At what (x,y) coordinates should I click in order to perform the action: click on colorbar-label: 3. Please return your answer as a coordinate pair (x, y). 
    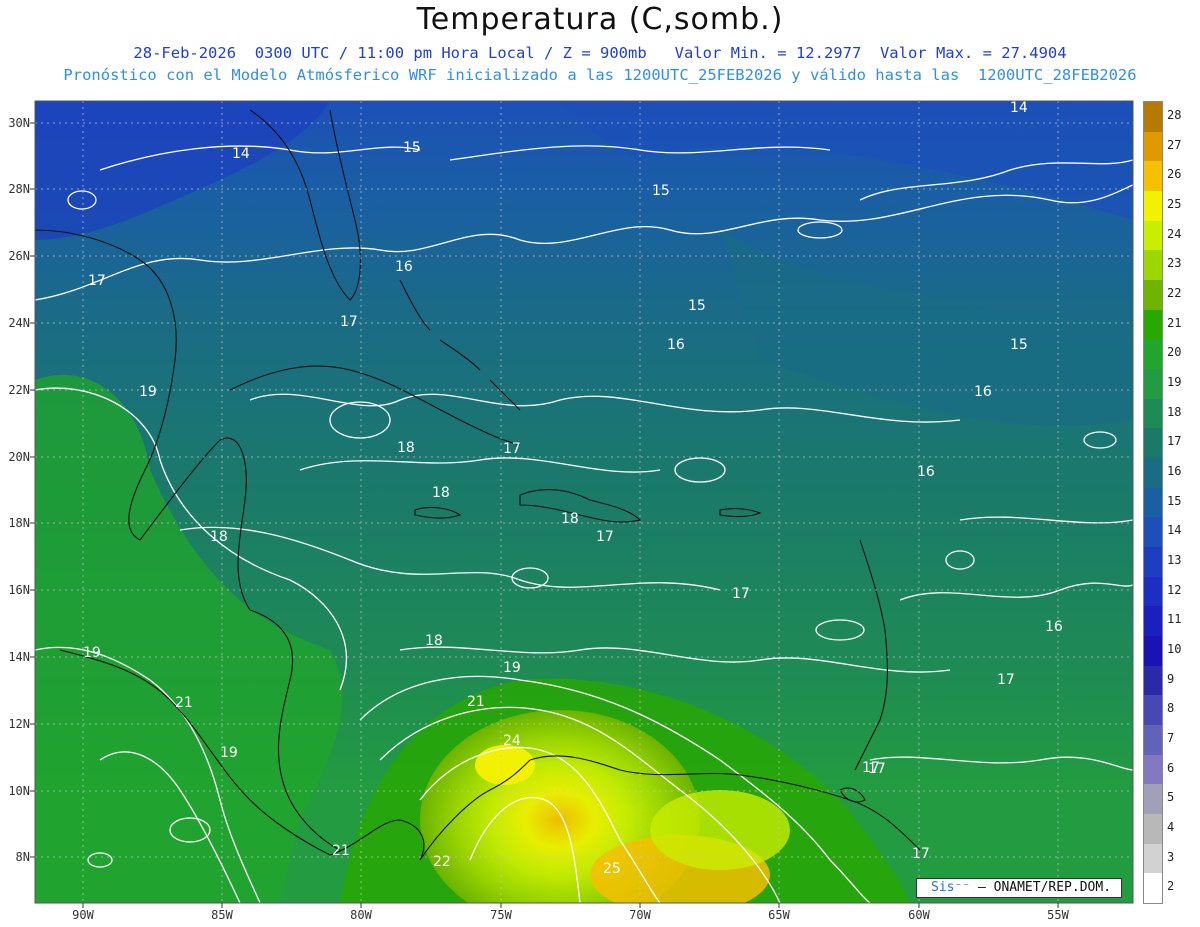
    Looking at the image, I should click on (1171, 856).